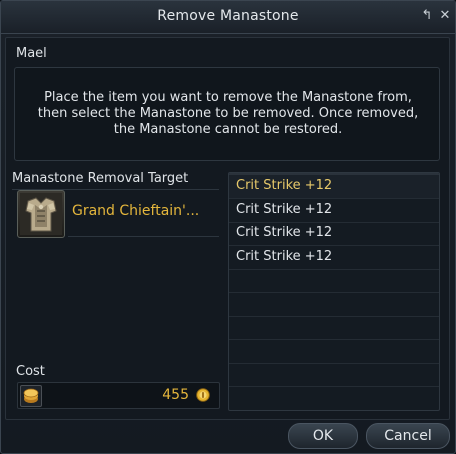  I want to click on cost-label: Cost, so click(30, 371).